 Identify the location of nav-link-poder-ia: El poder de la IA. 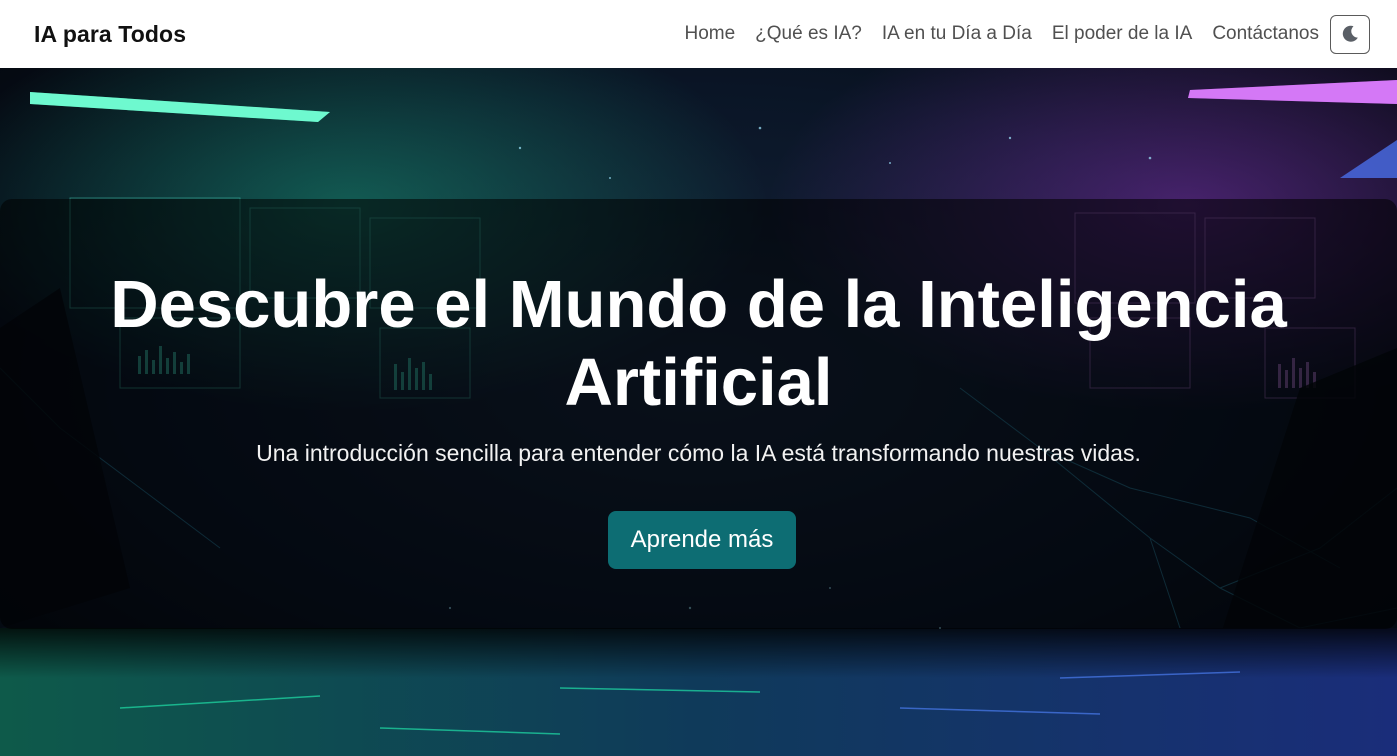
(1122, 34).